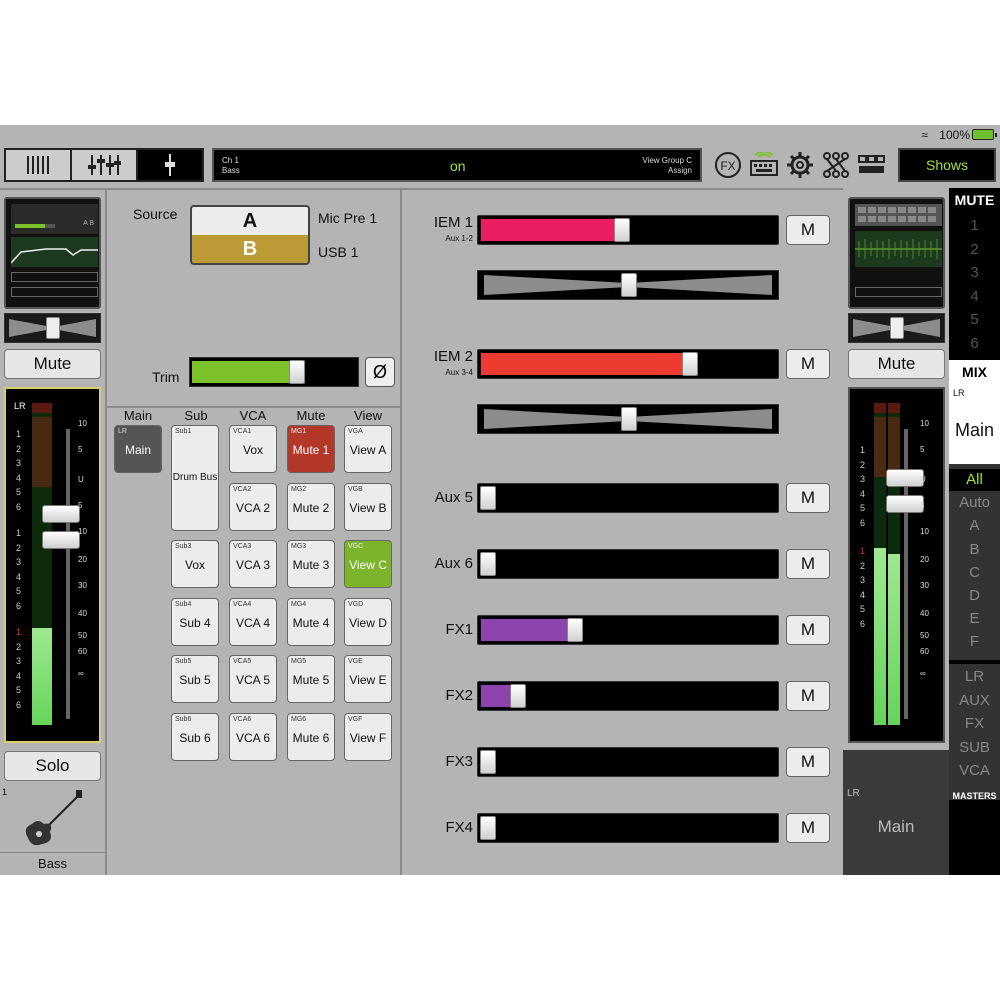  Describe the element at coordinates (195, 737) in the screenshot. I see `sub-assign-button: Sub6 Sub 6` at that location.